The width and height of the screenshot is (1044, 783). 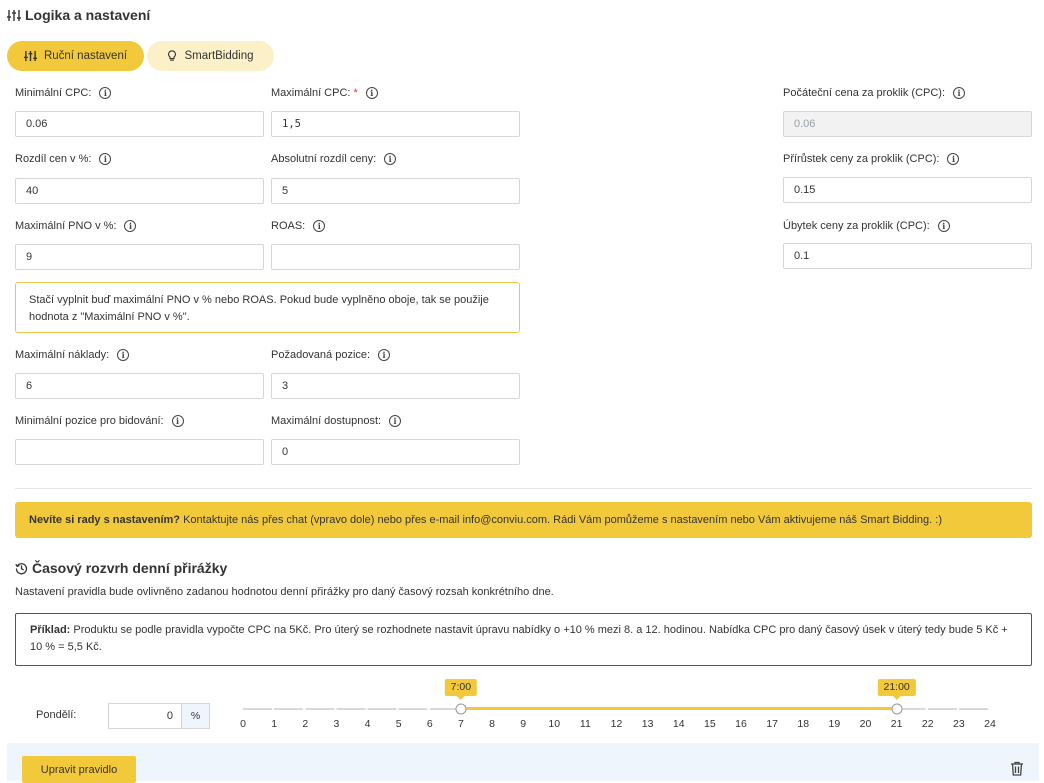 What do you see at coordinates (585, 724) in the screenshot?
I see `slider-tick-label: 11` at bounding box center [585, 724].